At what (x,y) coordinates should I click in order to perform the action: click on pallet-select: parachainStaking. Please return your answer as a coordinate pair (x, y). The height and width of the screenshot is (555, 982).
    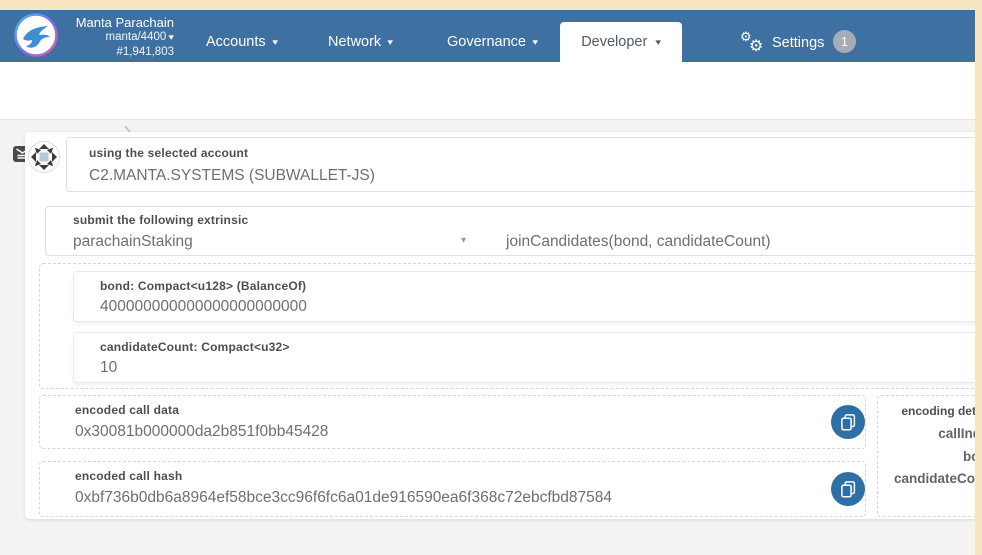
    Looking at the image, I should click on (133, 242).